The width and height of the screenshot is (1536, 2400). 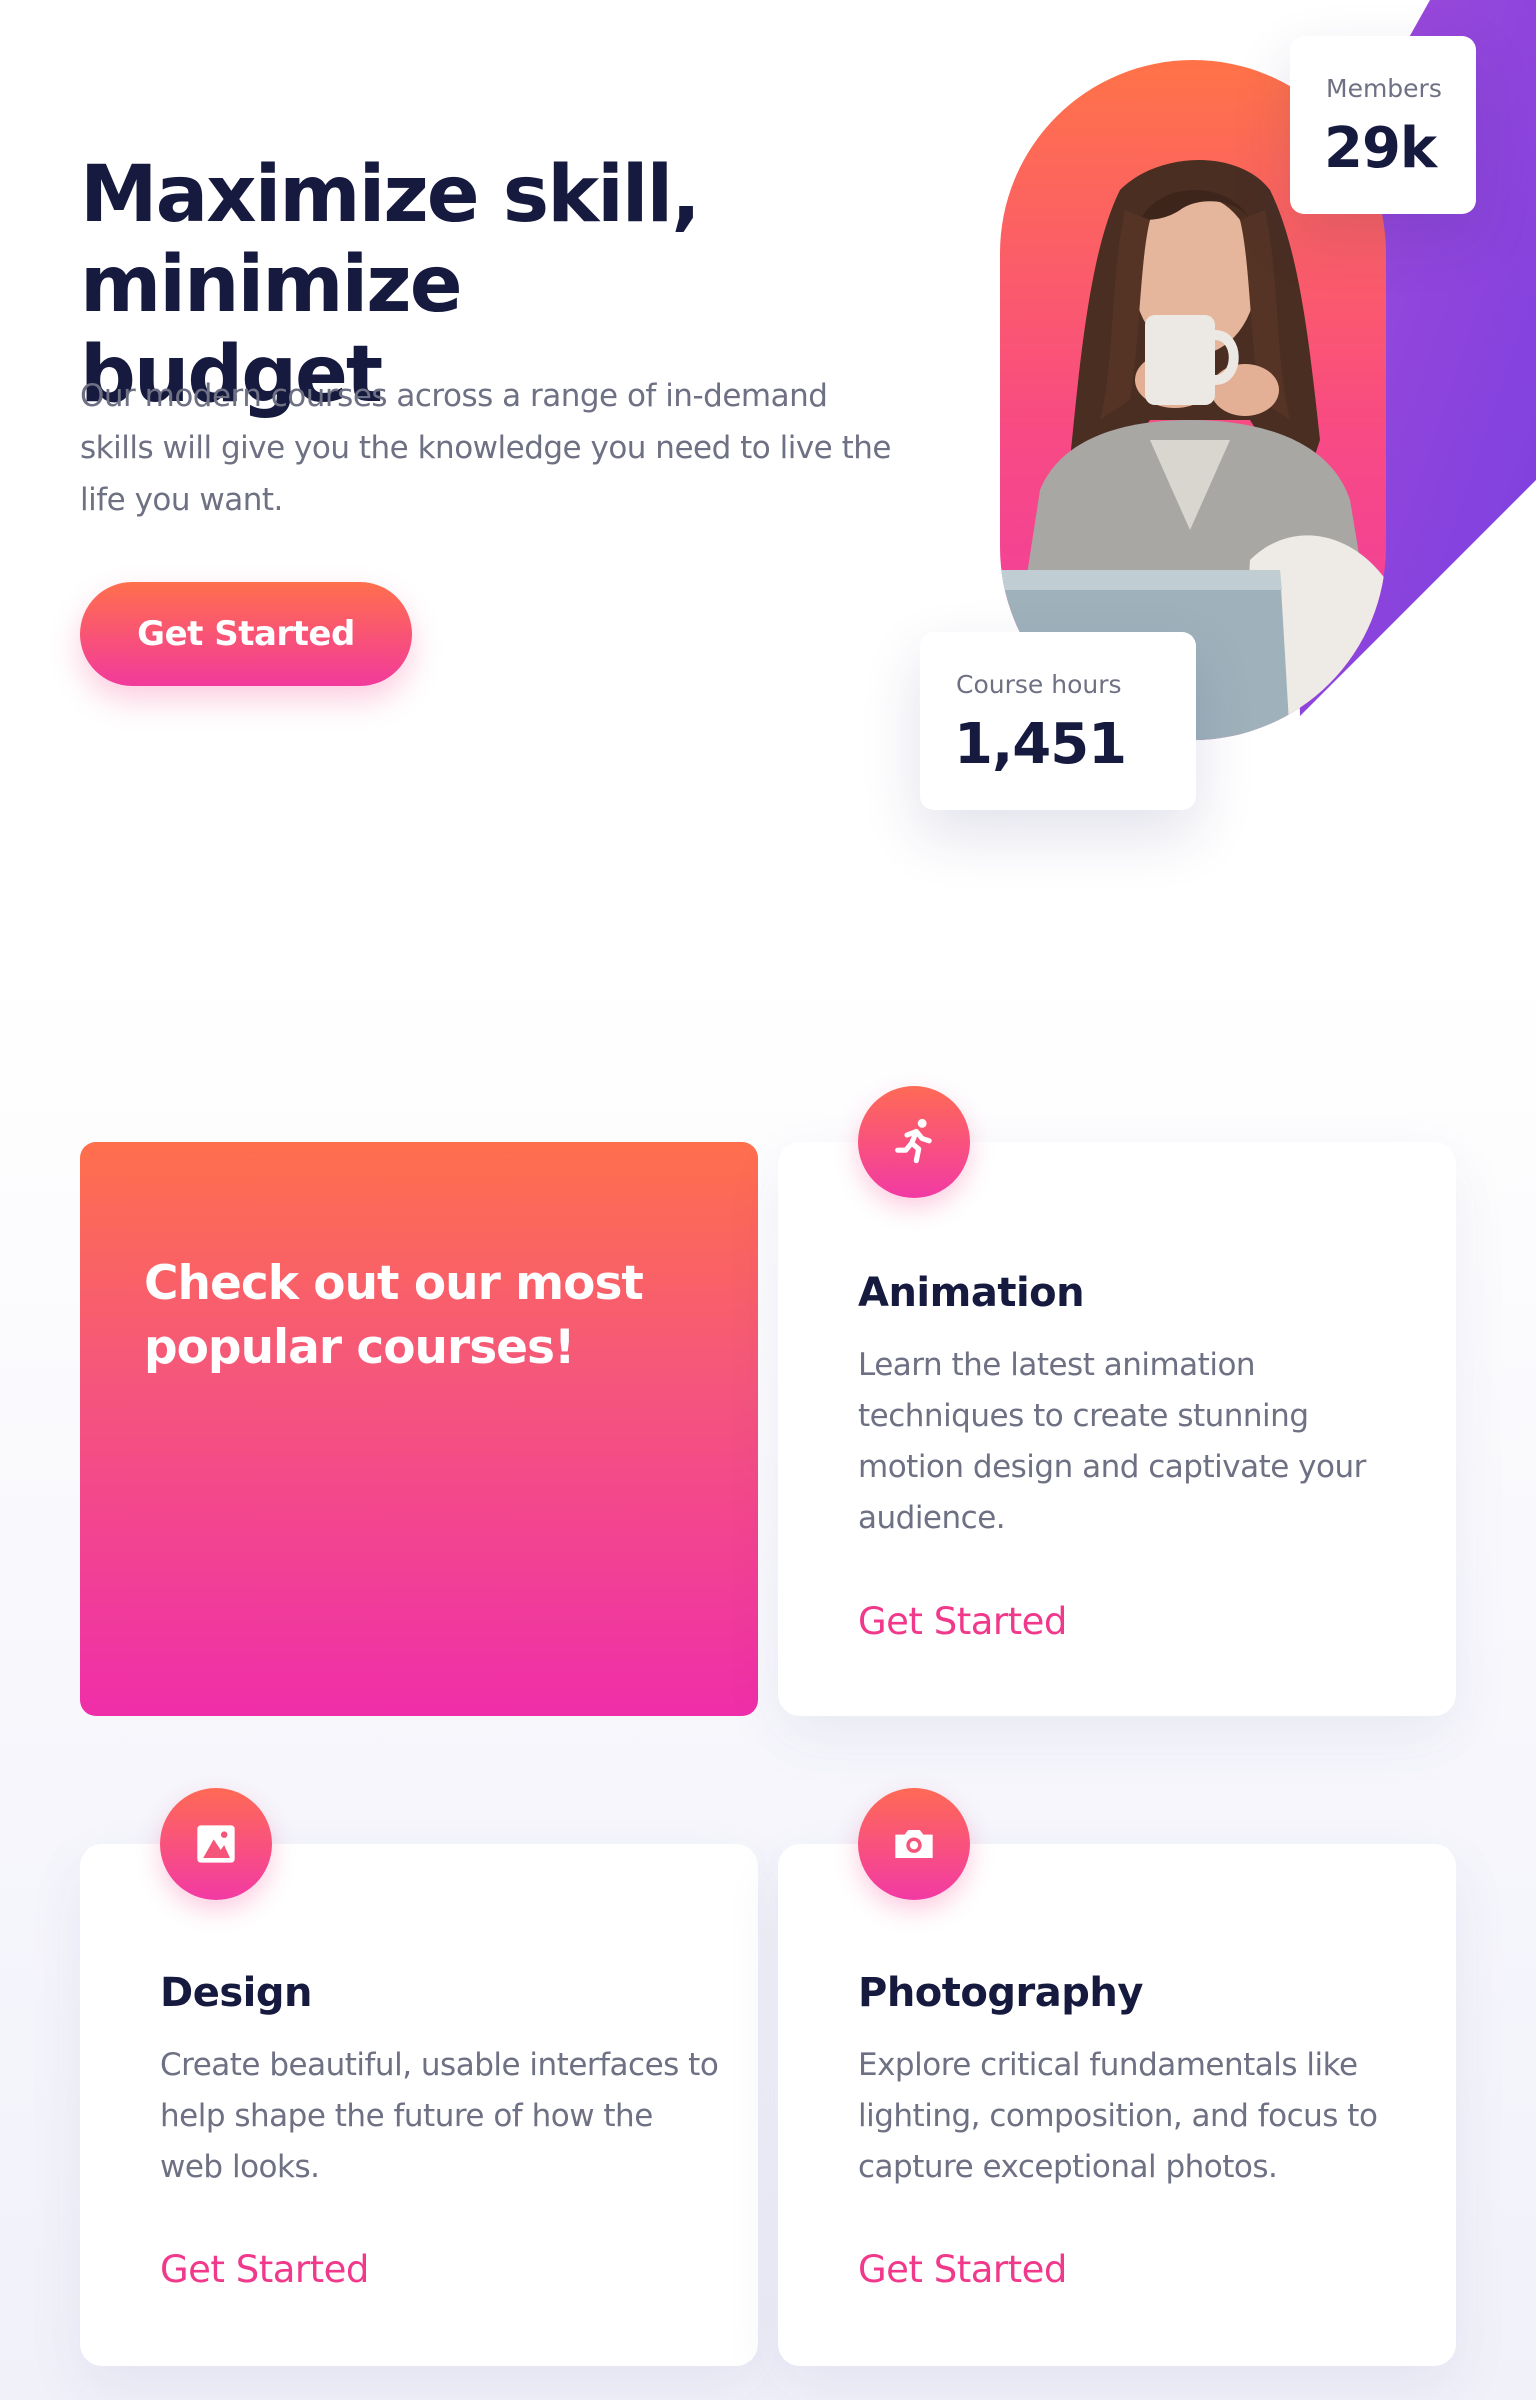 What do you see at coordinates (962, 2269) in the screenshot?
I see `photography-get-started-link: Get Started` at bounding box center [962, 2269].